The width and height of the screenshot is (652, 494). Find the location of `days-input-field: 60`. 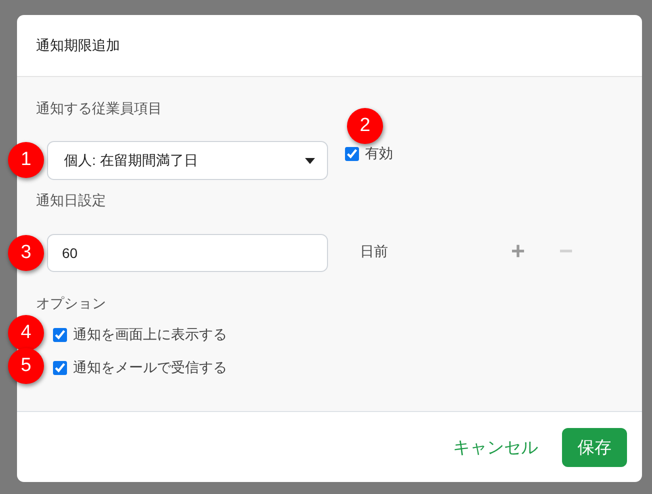

days-input-field: 60 is located at coordinates (187, 253).